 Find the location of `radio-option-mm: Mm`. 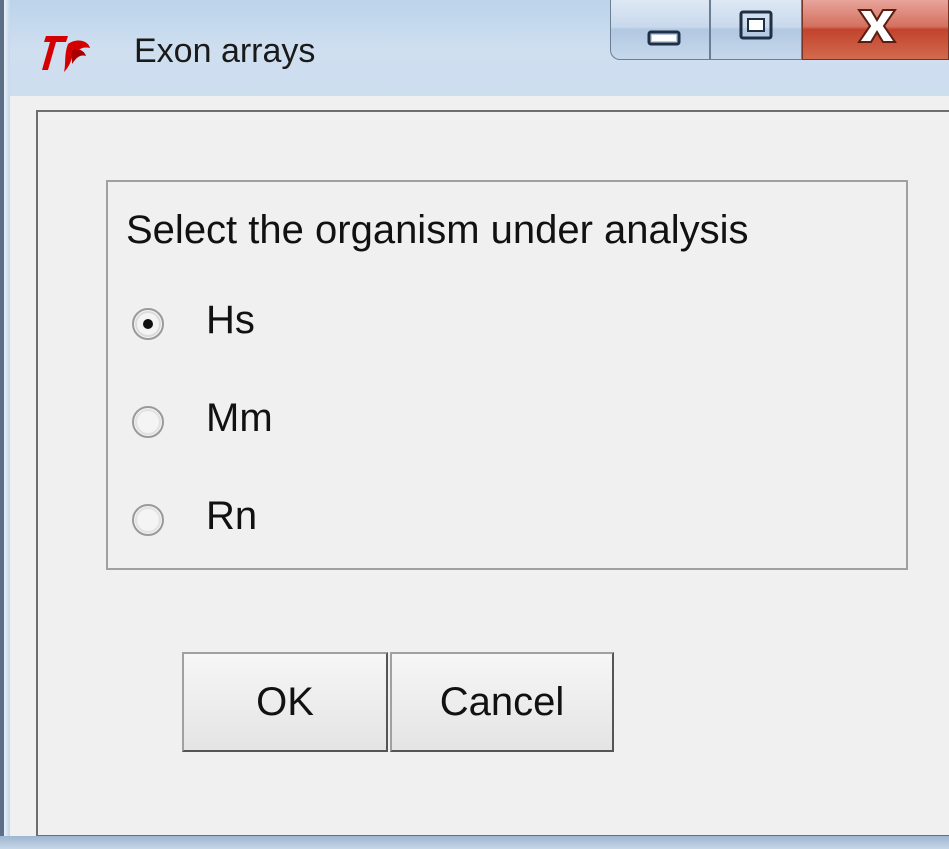

radio-option-mm: Mm is located at coordinates (230, 421).